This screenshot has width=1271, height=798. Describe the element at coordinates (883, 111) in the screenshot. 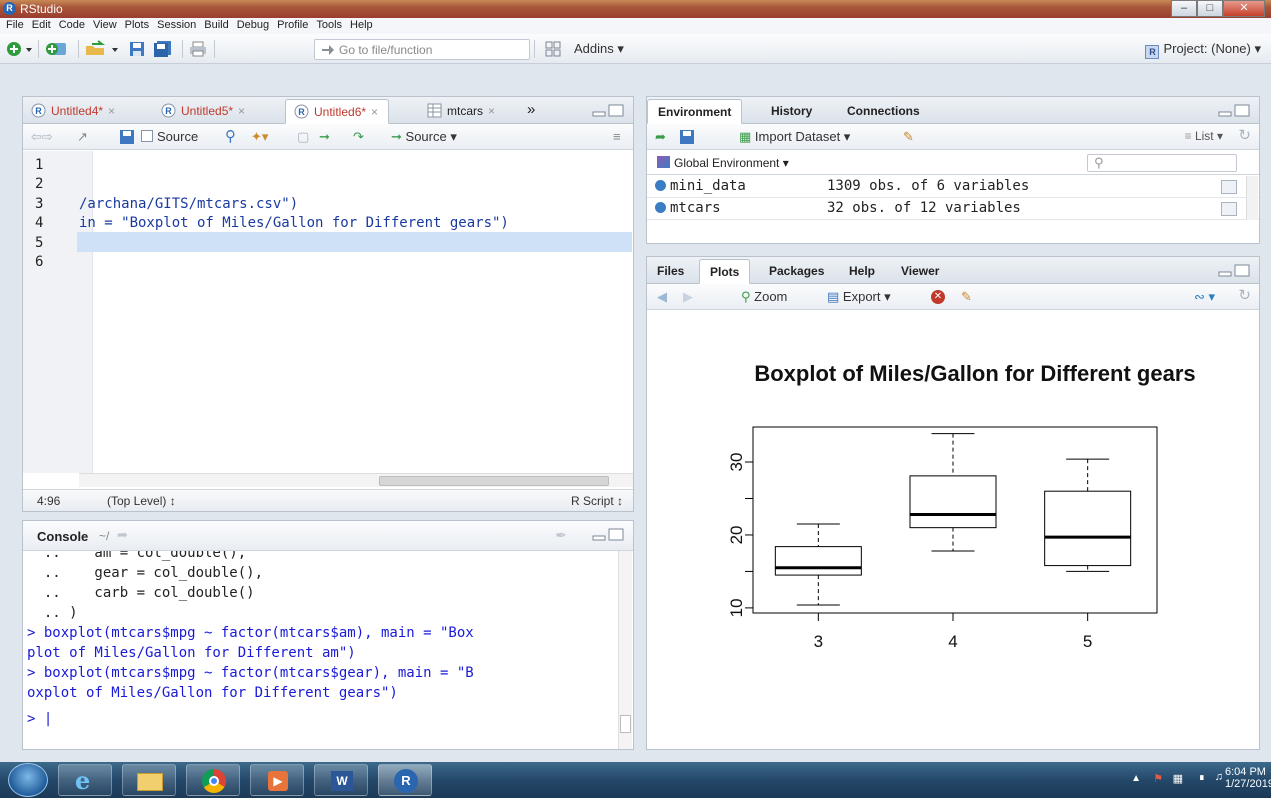

I see `tab-connections: Connections` at that location.